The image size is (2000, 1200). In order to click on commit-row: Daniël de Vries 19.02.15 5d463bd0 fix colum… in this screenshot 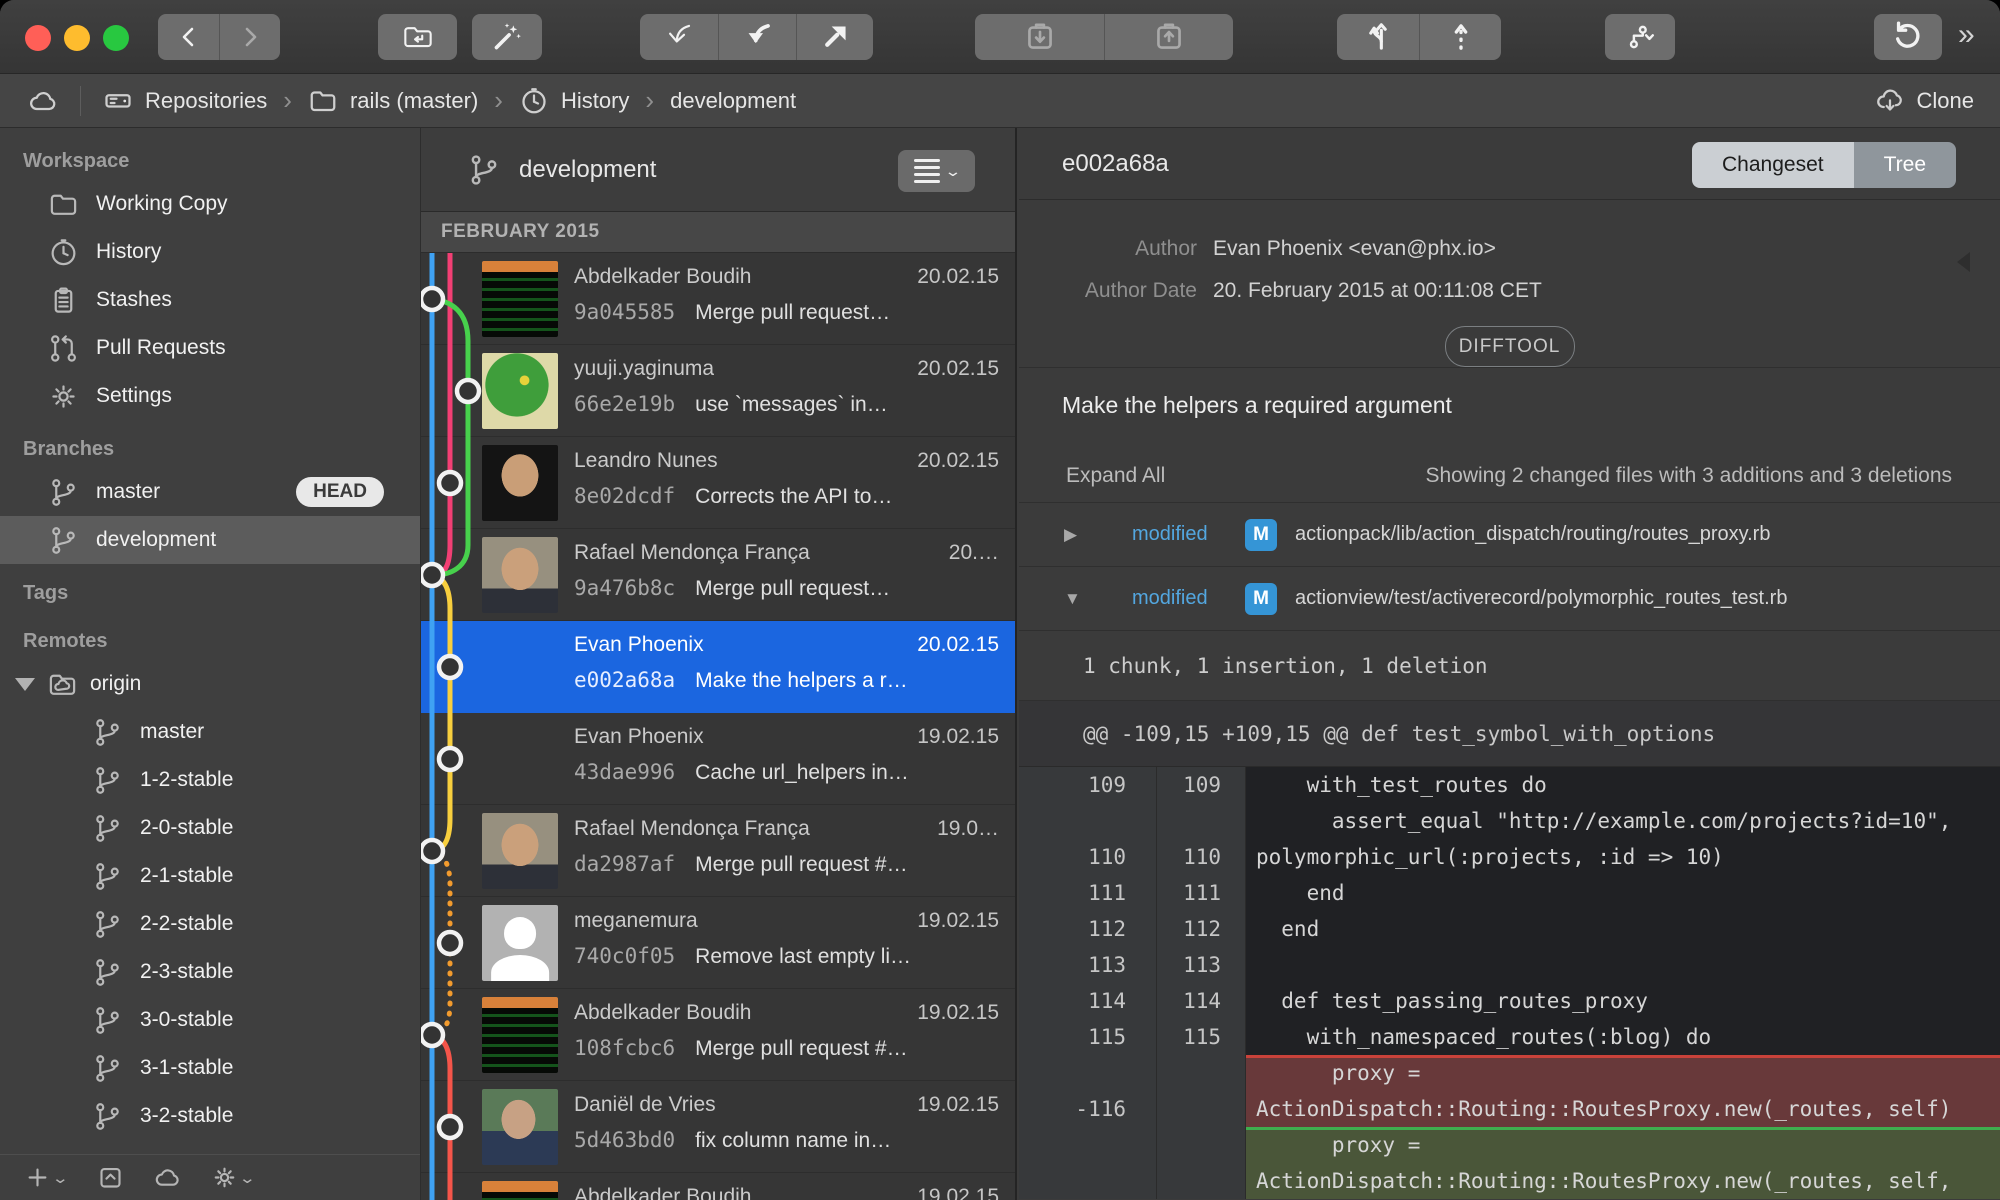, I will do `click(718, 1127)`.